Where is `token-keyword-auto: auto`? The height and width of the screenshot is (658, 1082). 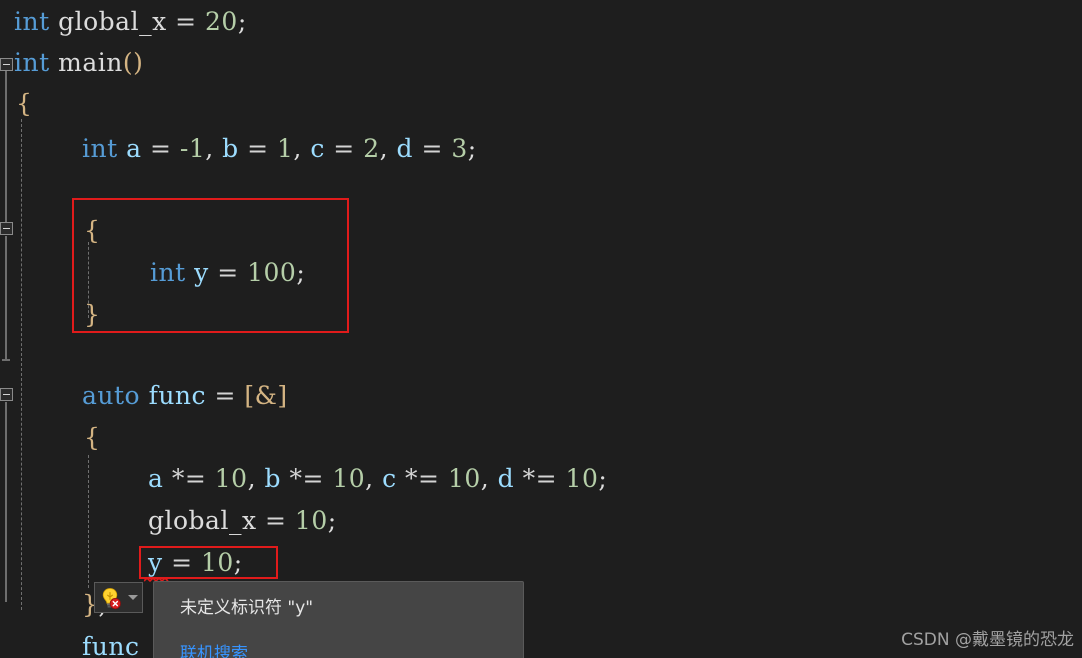
token-keyword-auto: auto is located at coordinates (111, 395).